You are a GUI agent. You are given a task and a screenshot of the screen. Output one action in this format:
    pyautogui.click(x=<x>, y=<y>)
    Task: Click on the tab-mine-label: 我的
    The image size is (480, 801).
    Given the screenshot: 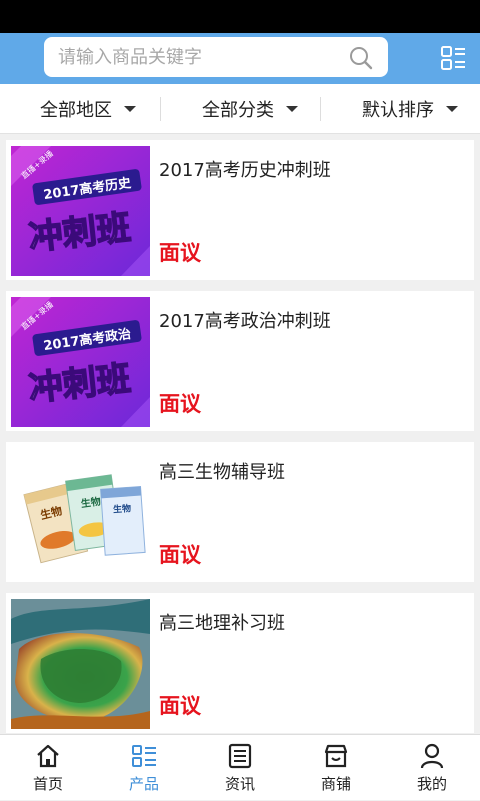 What is the action you would take?
    pyautogui.click(x=431, y=784)
    